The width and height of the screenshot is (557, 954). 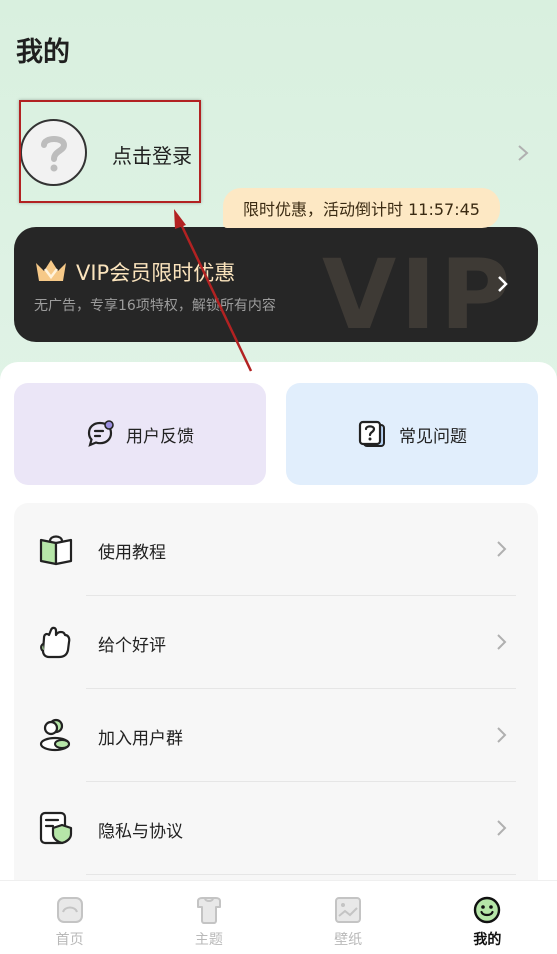 What do you see at coordinates (433, 436) in the screenshot?
I see `faq-label: 常见问题` at bounding box center [433, 436].